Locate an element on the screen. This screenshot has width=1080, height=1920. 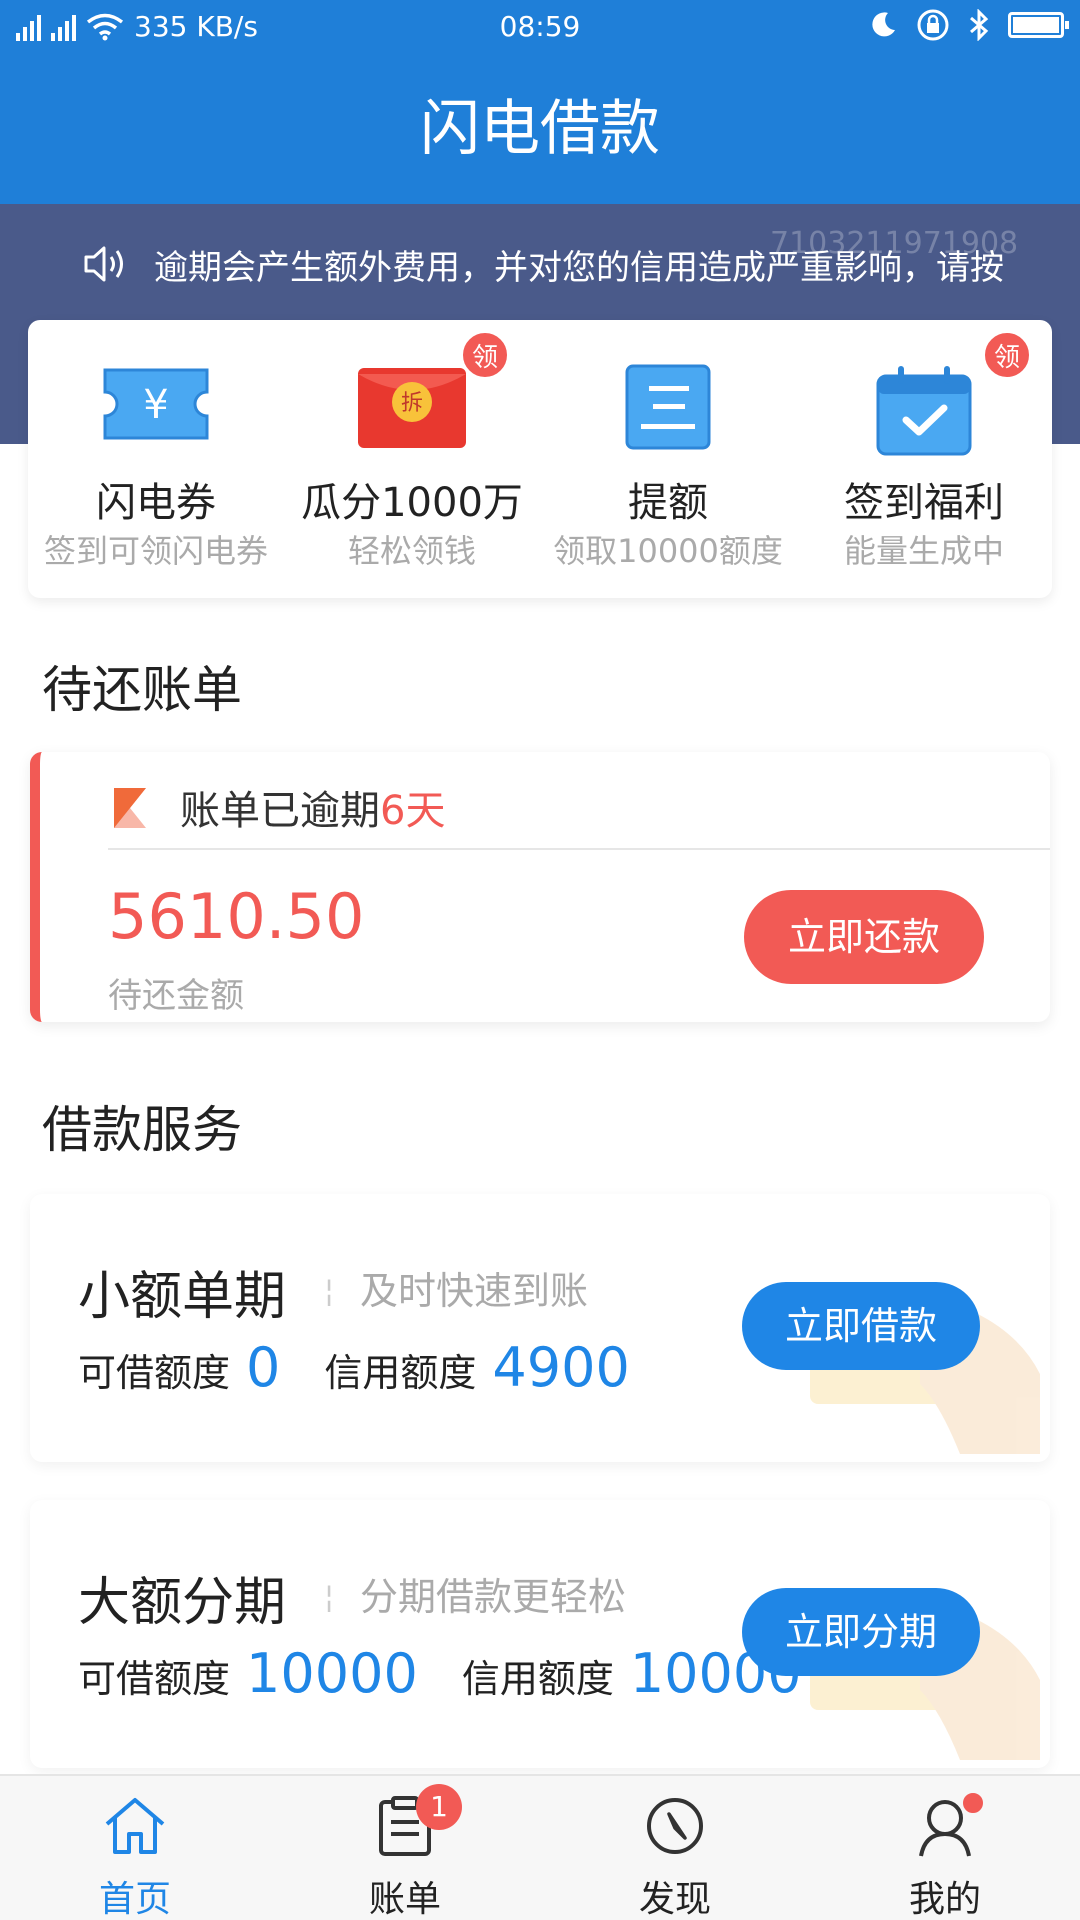
notice-marquee: 逾期会产生额外费用，并对您的信用造成严重影响，请按 is located at coordinates (540, 264).